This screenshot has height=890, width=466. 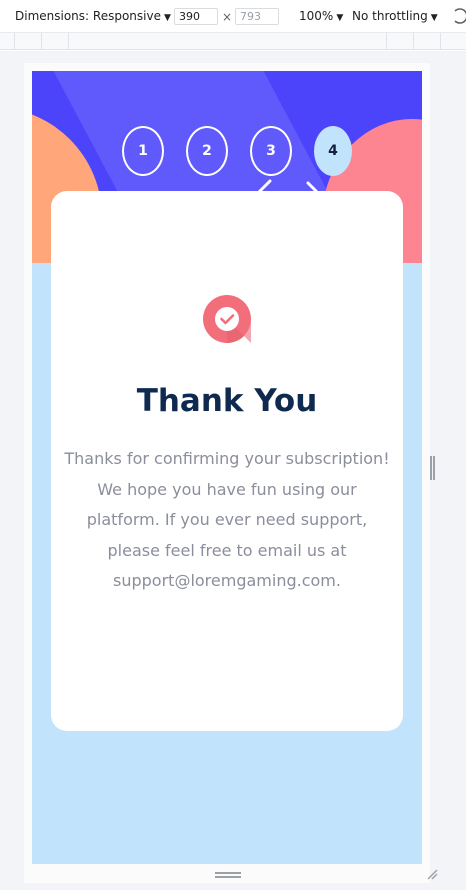 I want to click on rotate-icon, so click(x=459, y=16).